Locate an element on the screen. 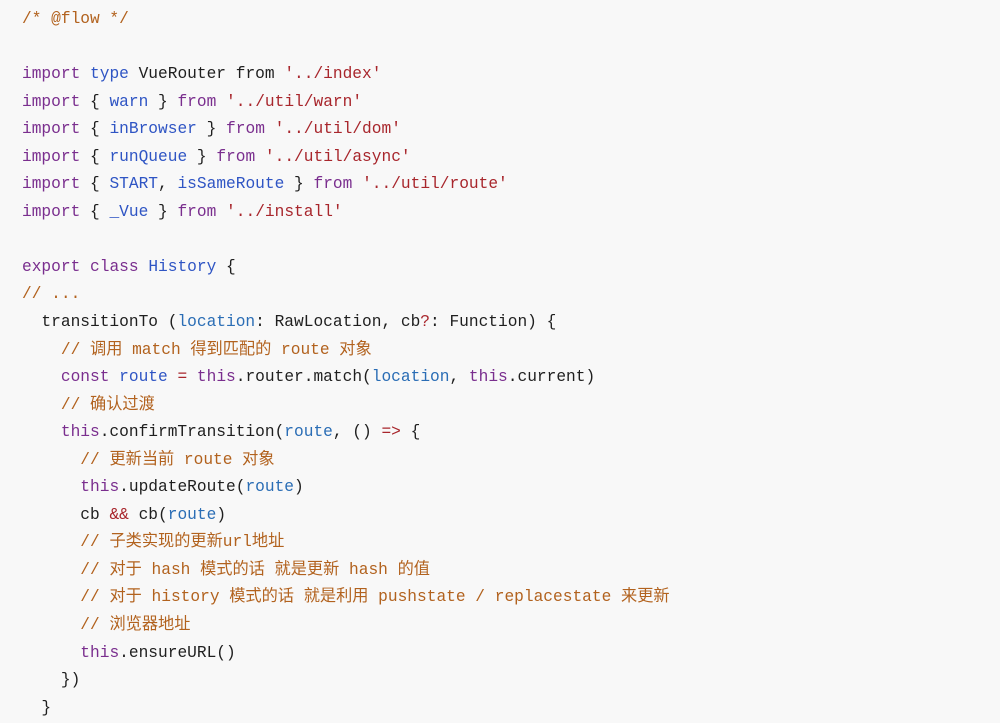 Image resolution: width=1000 pixels, height=723 pixels. code-line: // 对于 hash 模式的话 就是更新 hash 的值 is located at coordinates (346, 571).